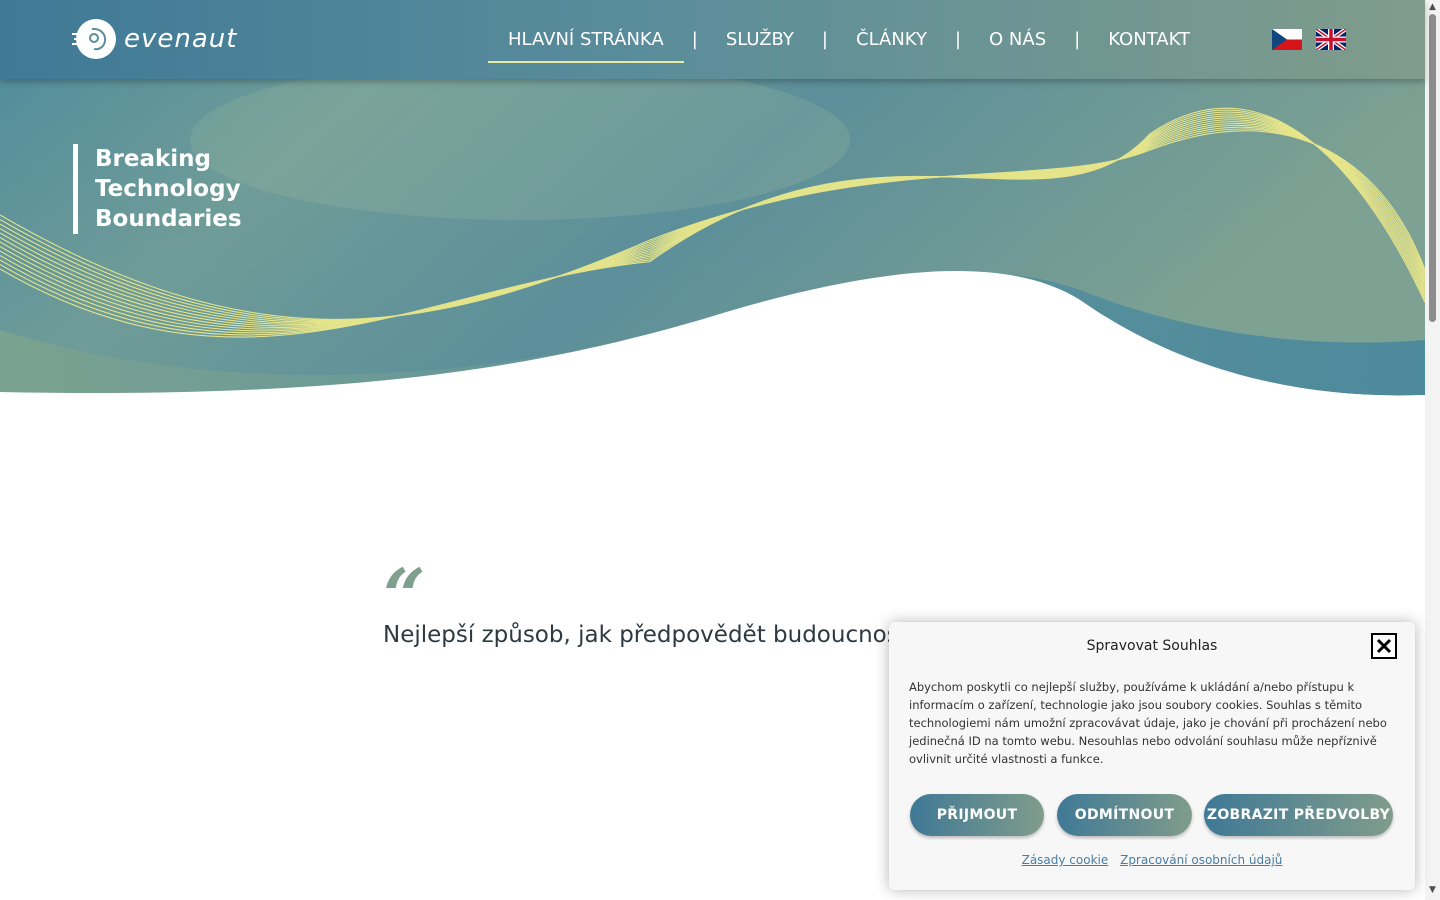 The width and height of the screenshot is (1440, 900). Describe the element at coordinates (1331, 39) in the screenshot. I see `uk-flag-icon` at that location.